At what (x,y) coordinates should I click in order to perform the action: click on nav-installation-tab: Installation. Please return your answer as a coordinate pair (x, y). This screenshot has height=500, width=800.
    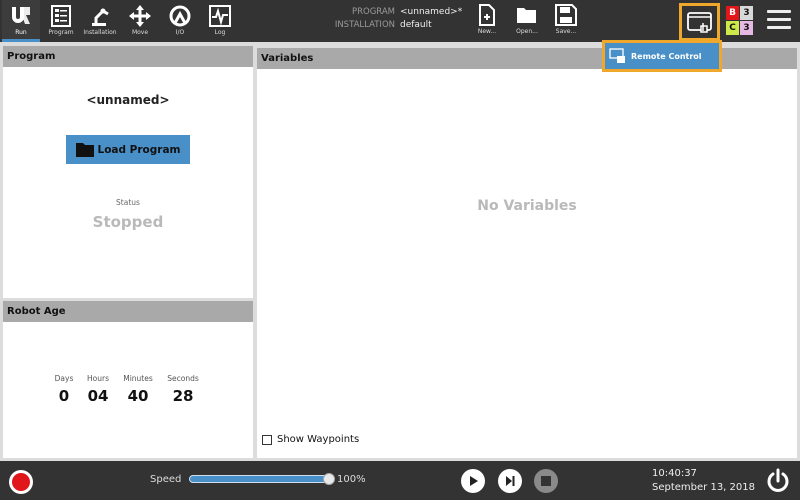
    Looking at the image, I should click on (100, 21).